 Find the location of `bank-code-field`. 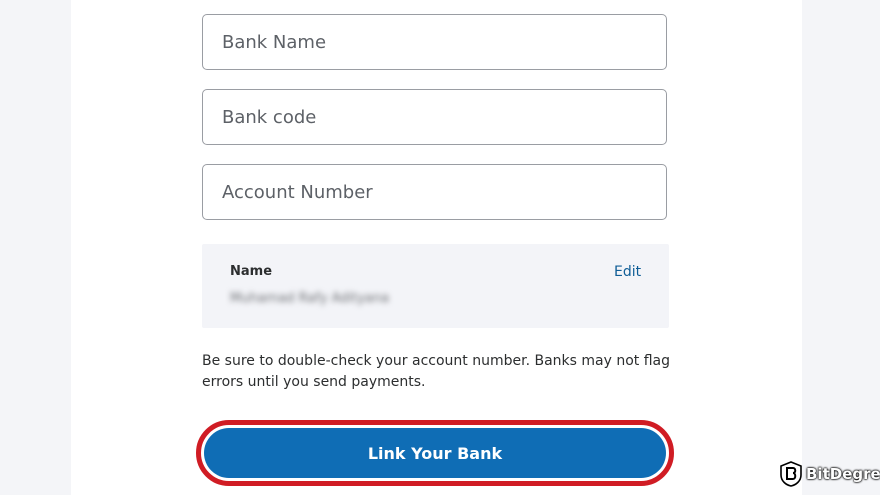

bank-code-field is located at coordinates (434, 117).